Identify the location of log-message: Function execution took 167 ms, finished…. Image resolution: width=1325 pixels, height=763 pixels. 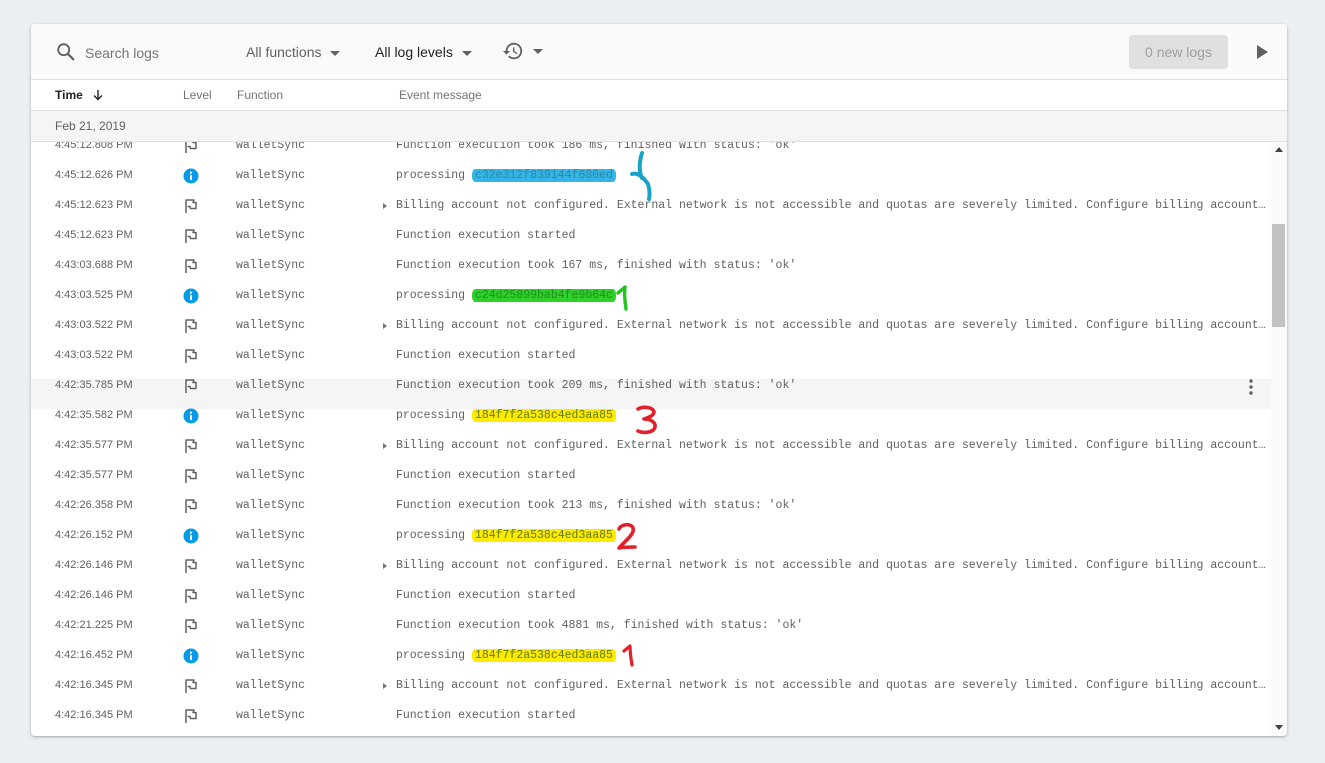
(596, 265).